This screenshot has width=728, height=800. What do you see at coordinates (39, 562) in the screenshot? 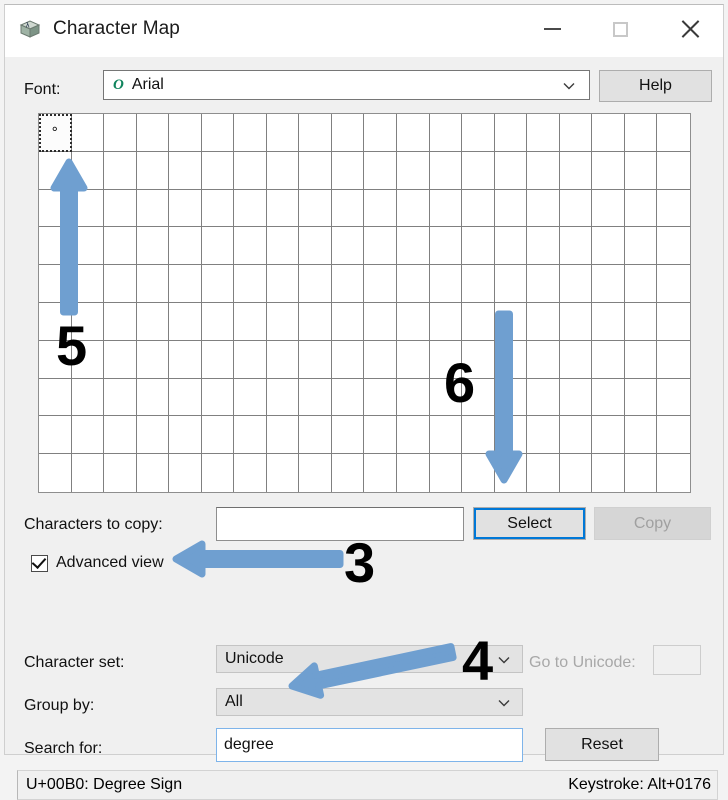
I see `advanced-view-checkbox` at bounding box center [39, 562].